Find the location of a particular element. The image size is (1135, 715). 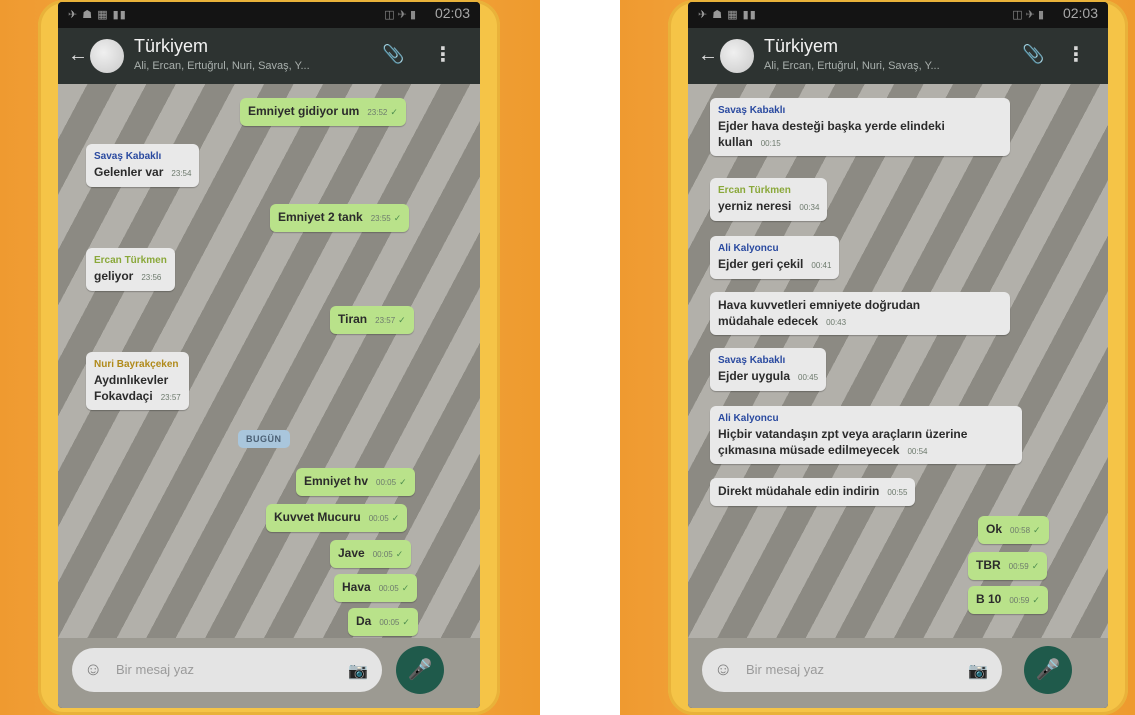

message-time: 23:54 is located at coordinates (181, 173).